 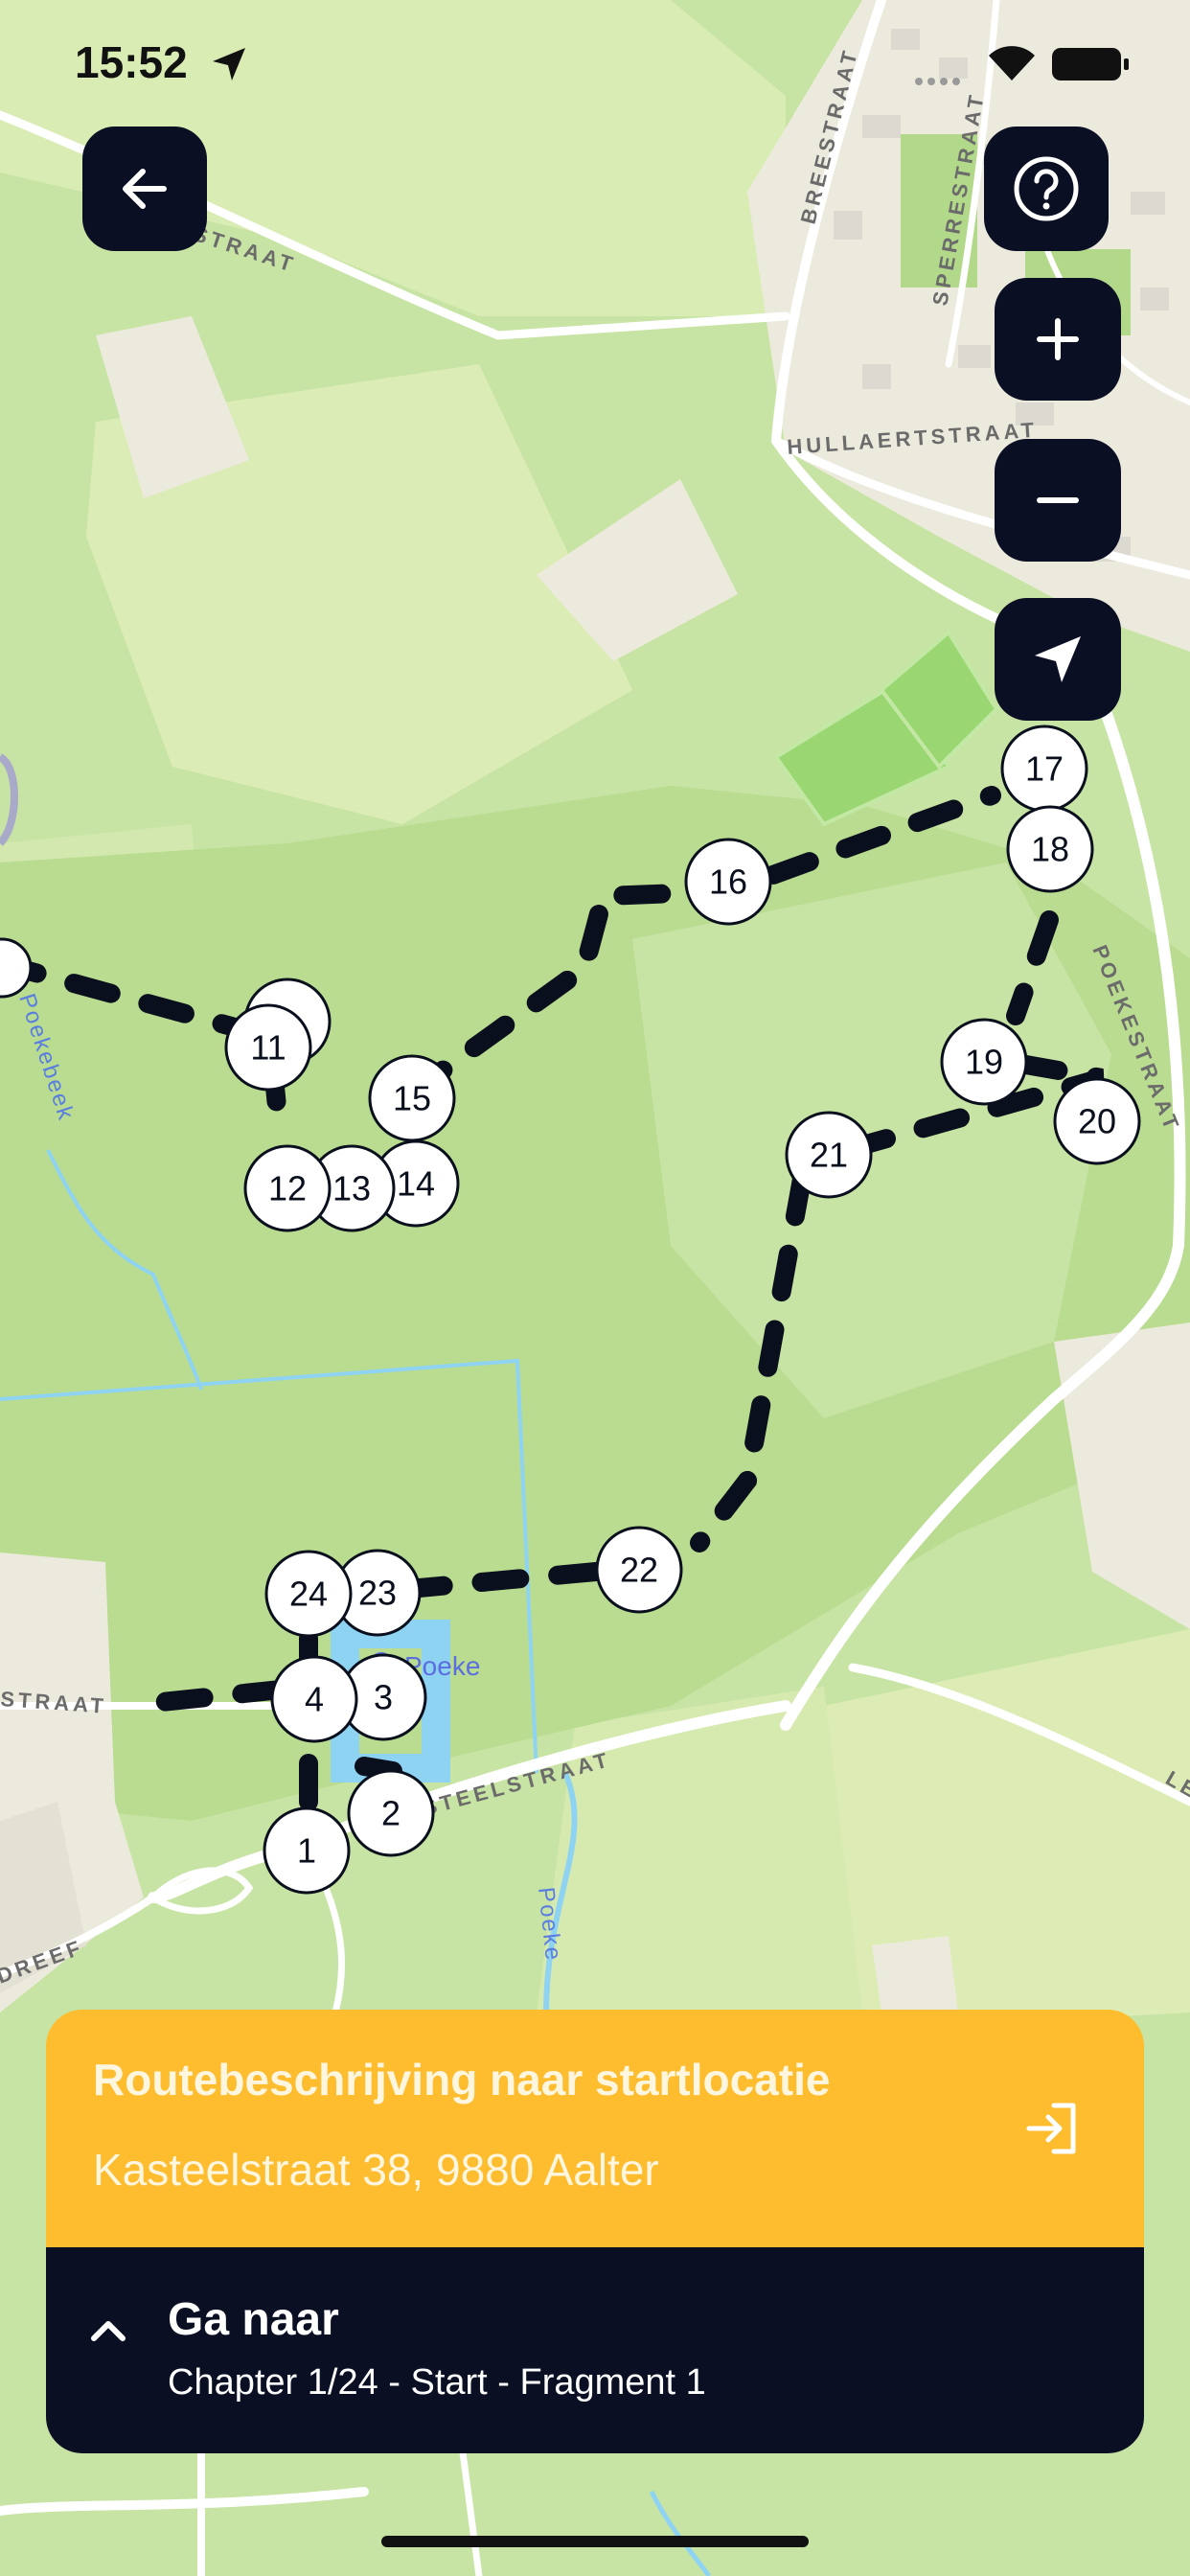 What do you see at coordinates (378, 1593) in the screenshot?
I see `svg-text: 23` at bounding box center [378, 1593].